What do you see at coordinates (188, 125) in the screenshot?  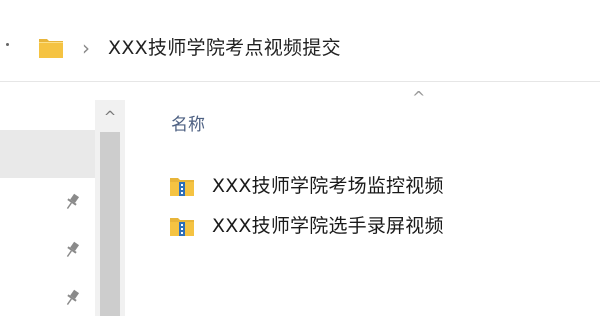 I see `column-header-name: 名称` at bounding box center [188, 125].